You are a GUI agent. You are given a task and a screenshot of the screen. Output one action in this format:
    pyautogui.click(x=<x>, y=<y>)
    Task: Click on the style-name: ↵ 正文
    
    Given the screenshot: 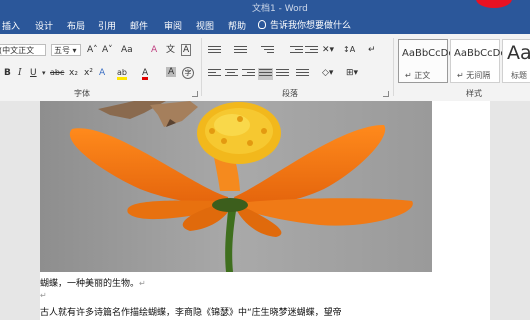 What is the action you would take?
    pyautogui.click(x=418, y=75)
    